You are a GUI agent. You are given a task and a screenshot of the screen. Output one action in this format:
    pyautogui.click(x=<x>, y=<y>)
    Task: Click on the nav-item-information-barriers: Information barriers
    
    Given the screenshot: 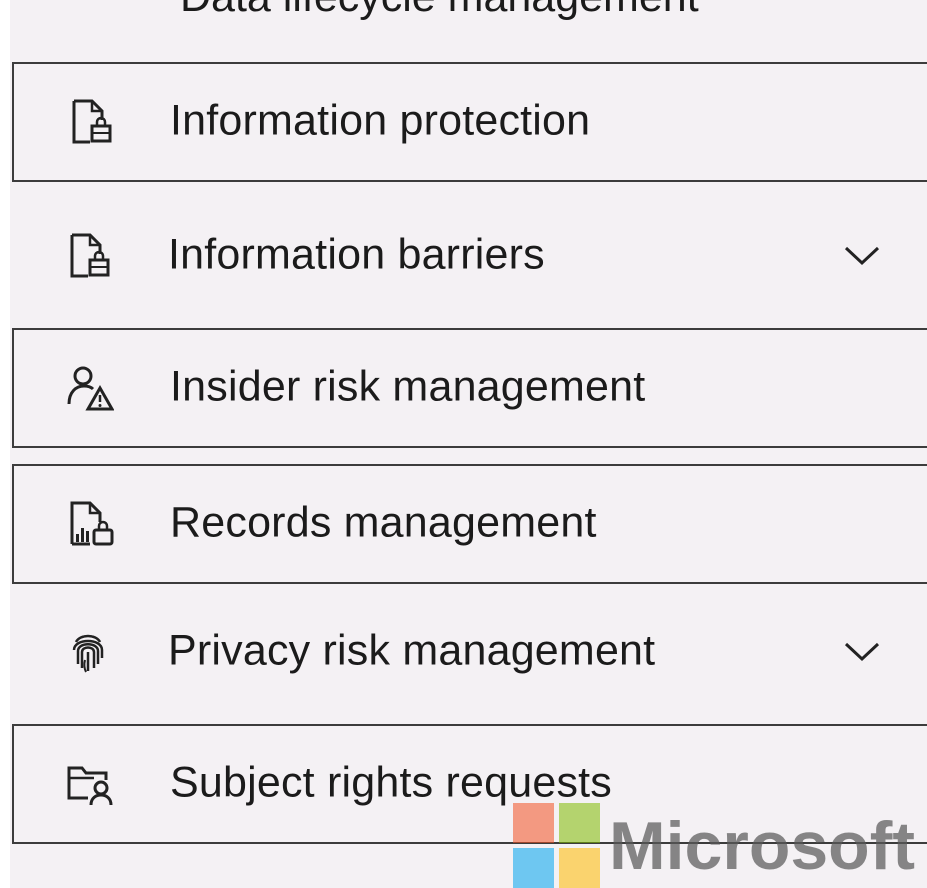 What is the action you would take?
    pyautogui.click(x=469, y=256)
    